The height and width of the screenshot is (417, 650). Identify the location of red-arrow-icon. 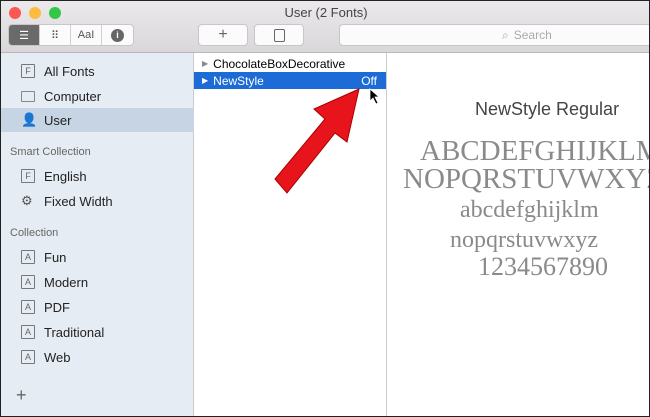
(317, 141).